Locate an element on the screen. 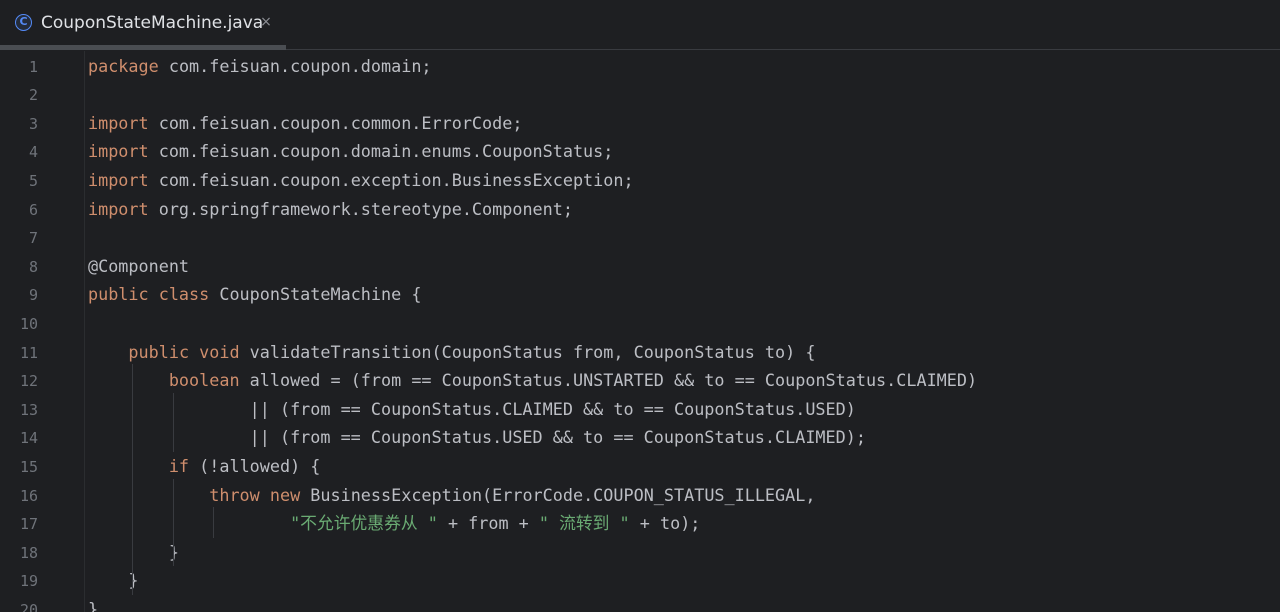 Image resolution: width=1280 pixels, height=612 pixels. keyword-token: public class is located at coordinates (149, 294).